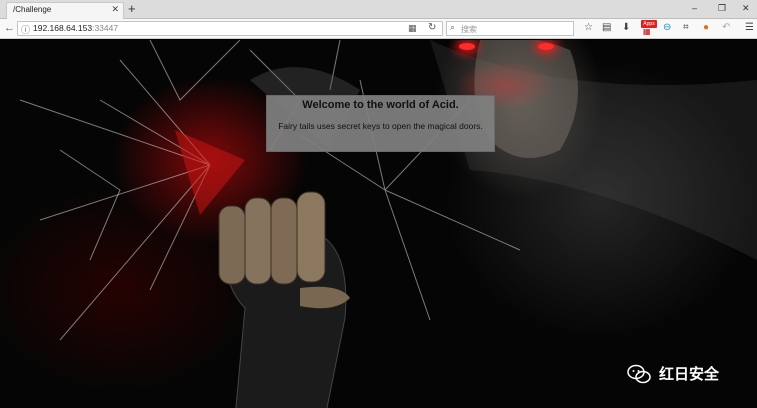  Describe the element at coordinates (115, 9) in the screenshot. I see `tab-close-icon: ✕` at that location.